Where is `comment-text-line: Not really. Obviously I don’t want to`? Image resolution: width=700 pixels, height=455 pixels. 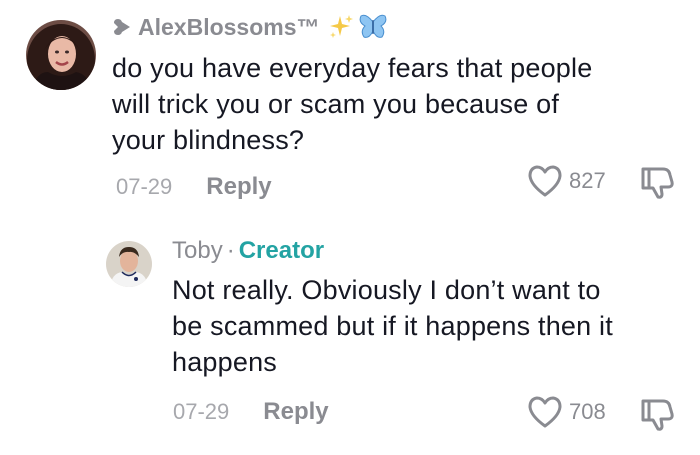 comment-text-line: Not really. Obviously I don’t want to is located at coordinates (386, 290).